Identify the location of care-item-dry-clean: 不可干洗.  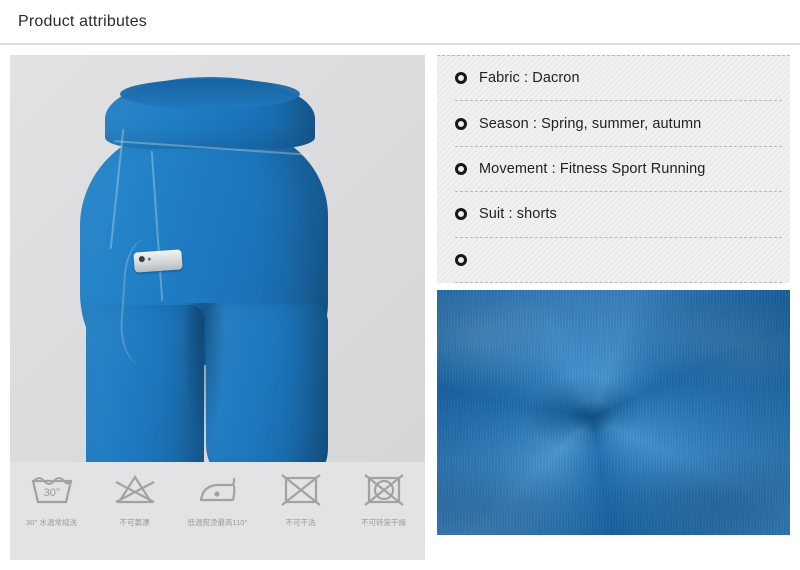
(301, 497).